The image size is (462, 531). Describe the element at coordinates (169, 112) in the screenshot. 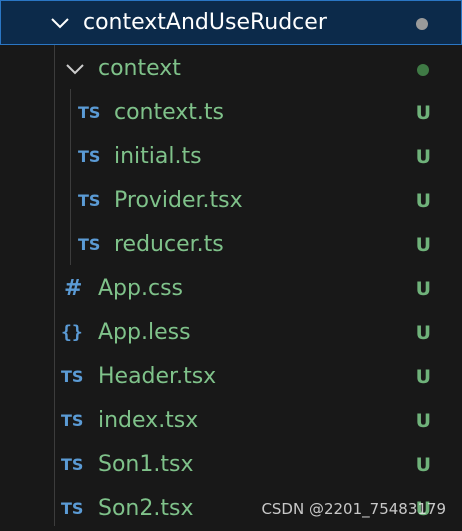

I see `file-name: context.ts` at that location.